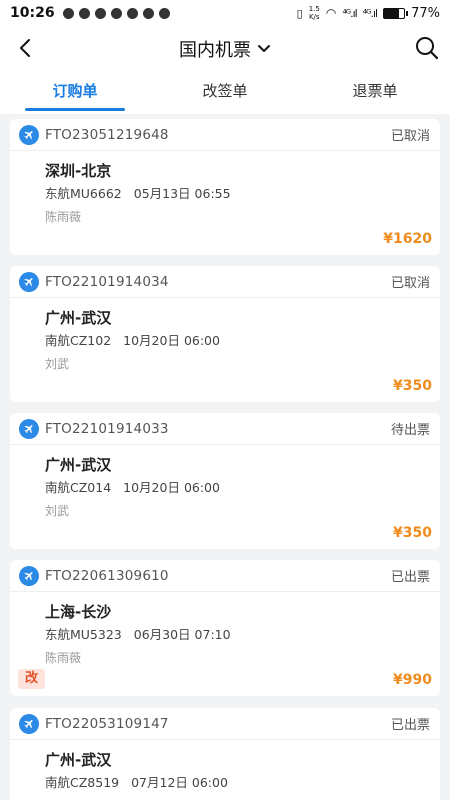 The image size is (450, 800). What do you see at coordinates (425, 13) in the screenshot?
I see `battery-percent: 77%` at bounding box center [425, 13].